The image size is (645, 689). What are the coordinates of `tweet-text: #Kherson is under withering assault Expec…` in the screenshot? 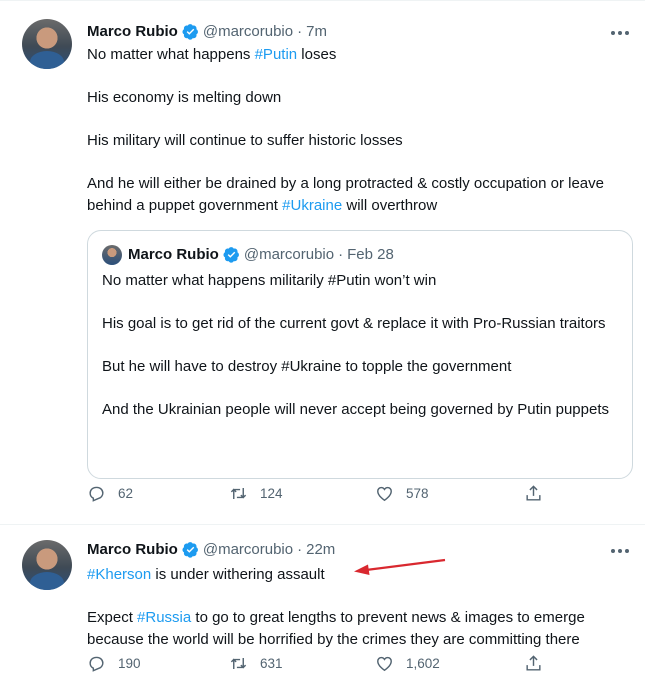 It's located at (362, 607).